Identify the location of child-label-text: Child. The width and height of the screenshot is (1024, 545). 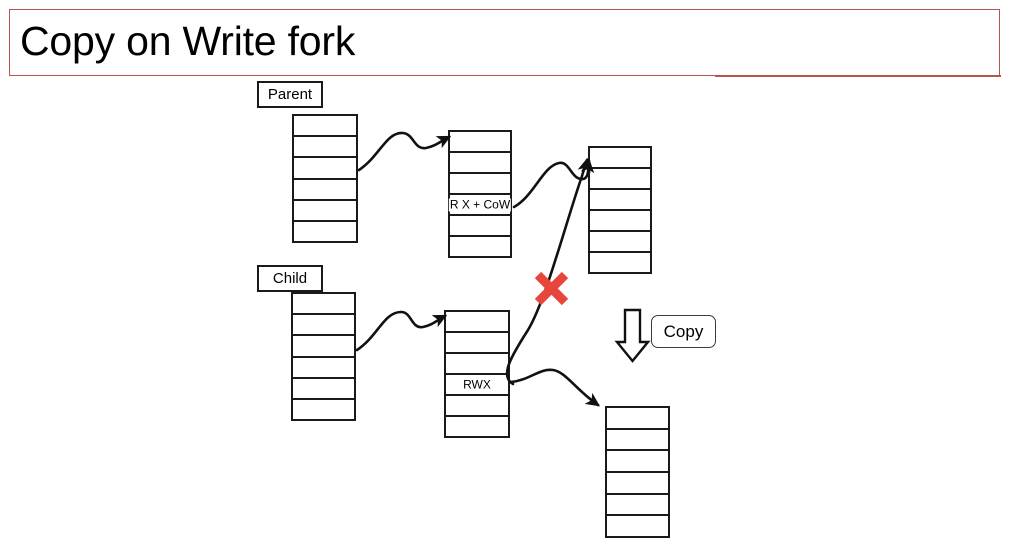
(290, 278).